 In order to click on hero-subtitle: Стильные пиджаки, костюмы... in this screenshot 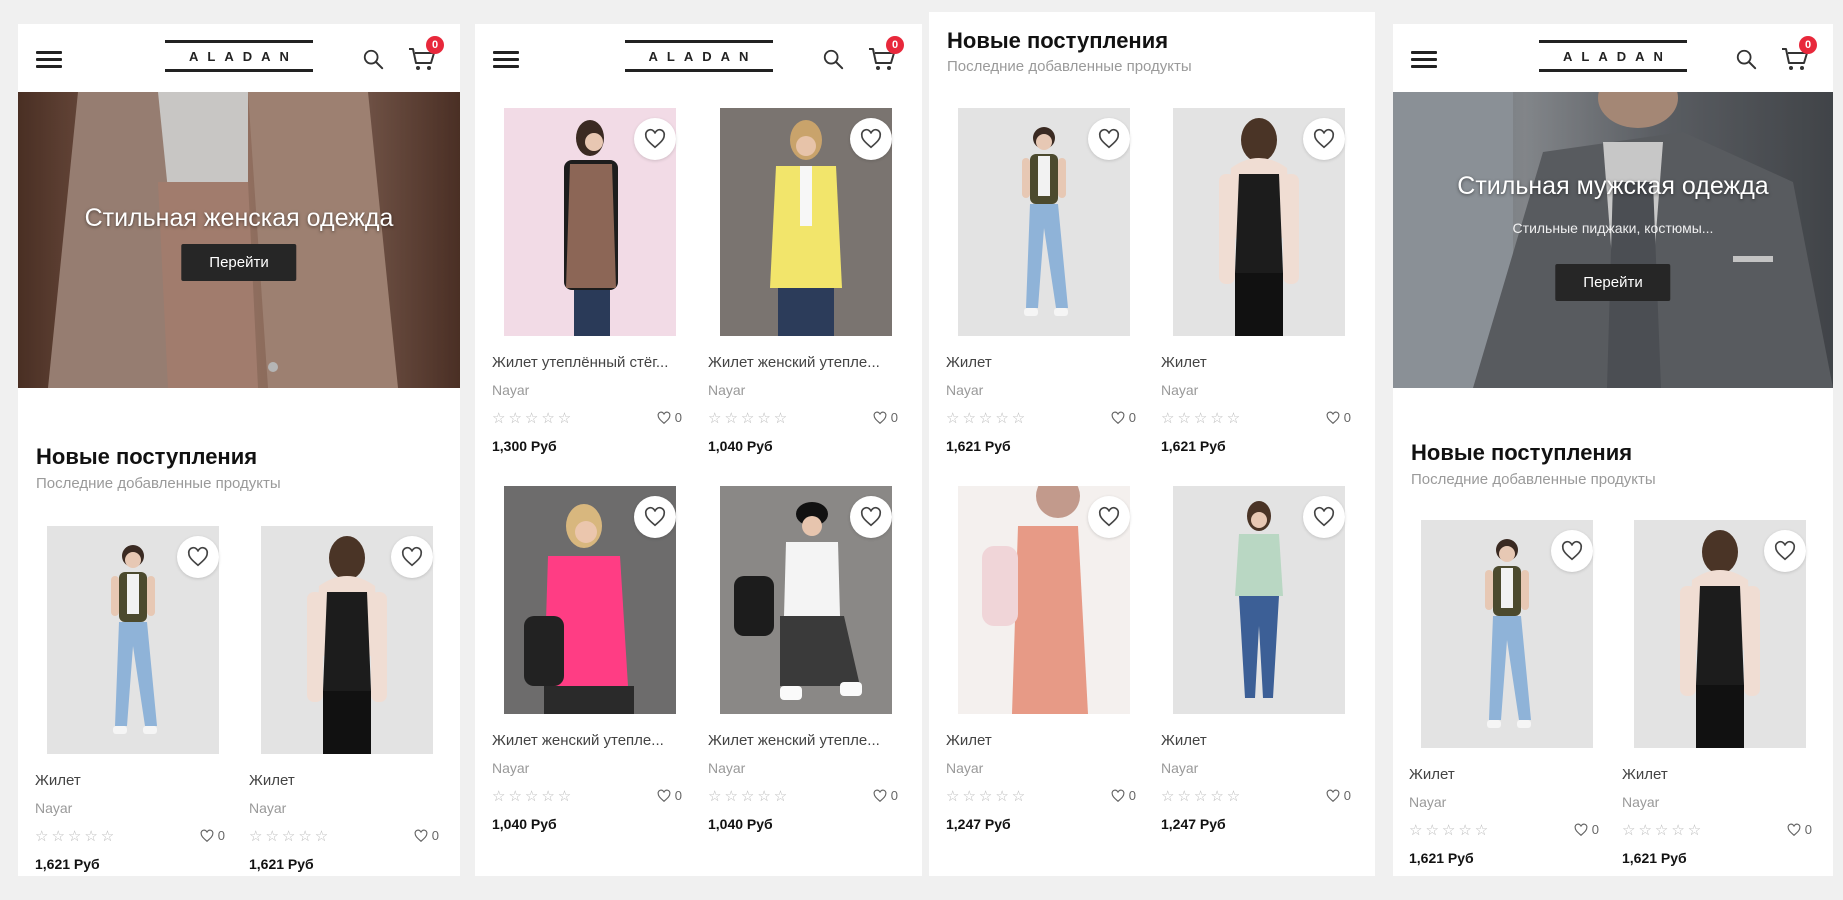, I will do `click(1613, 228)`.